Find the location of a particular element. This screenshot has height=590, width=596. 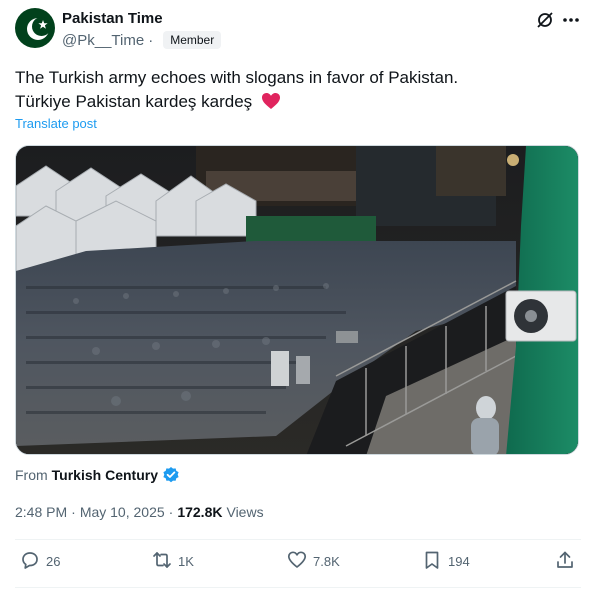

post-meta: 2:48 PM · May 10, 2025 · 172.8K Views is located at coordinates (139, 512).